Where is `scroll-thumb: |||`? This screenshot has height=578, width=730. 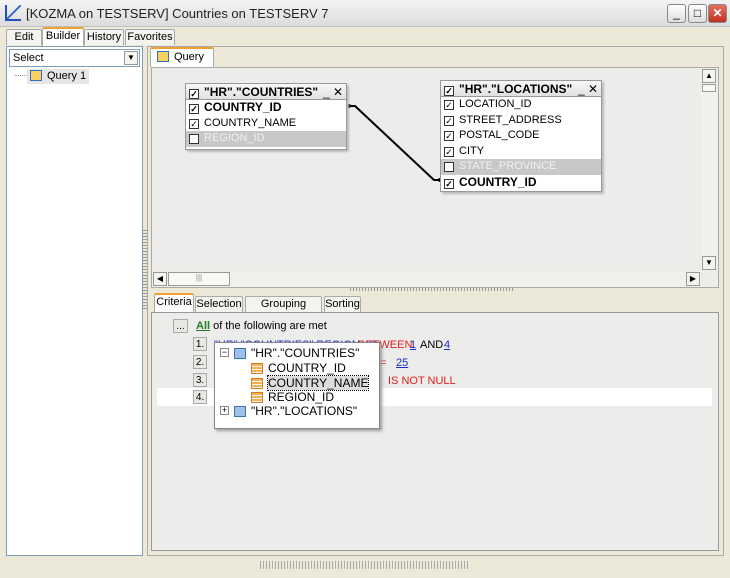
scroll-thumb: ||| is located at coordinates (199, 279).